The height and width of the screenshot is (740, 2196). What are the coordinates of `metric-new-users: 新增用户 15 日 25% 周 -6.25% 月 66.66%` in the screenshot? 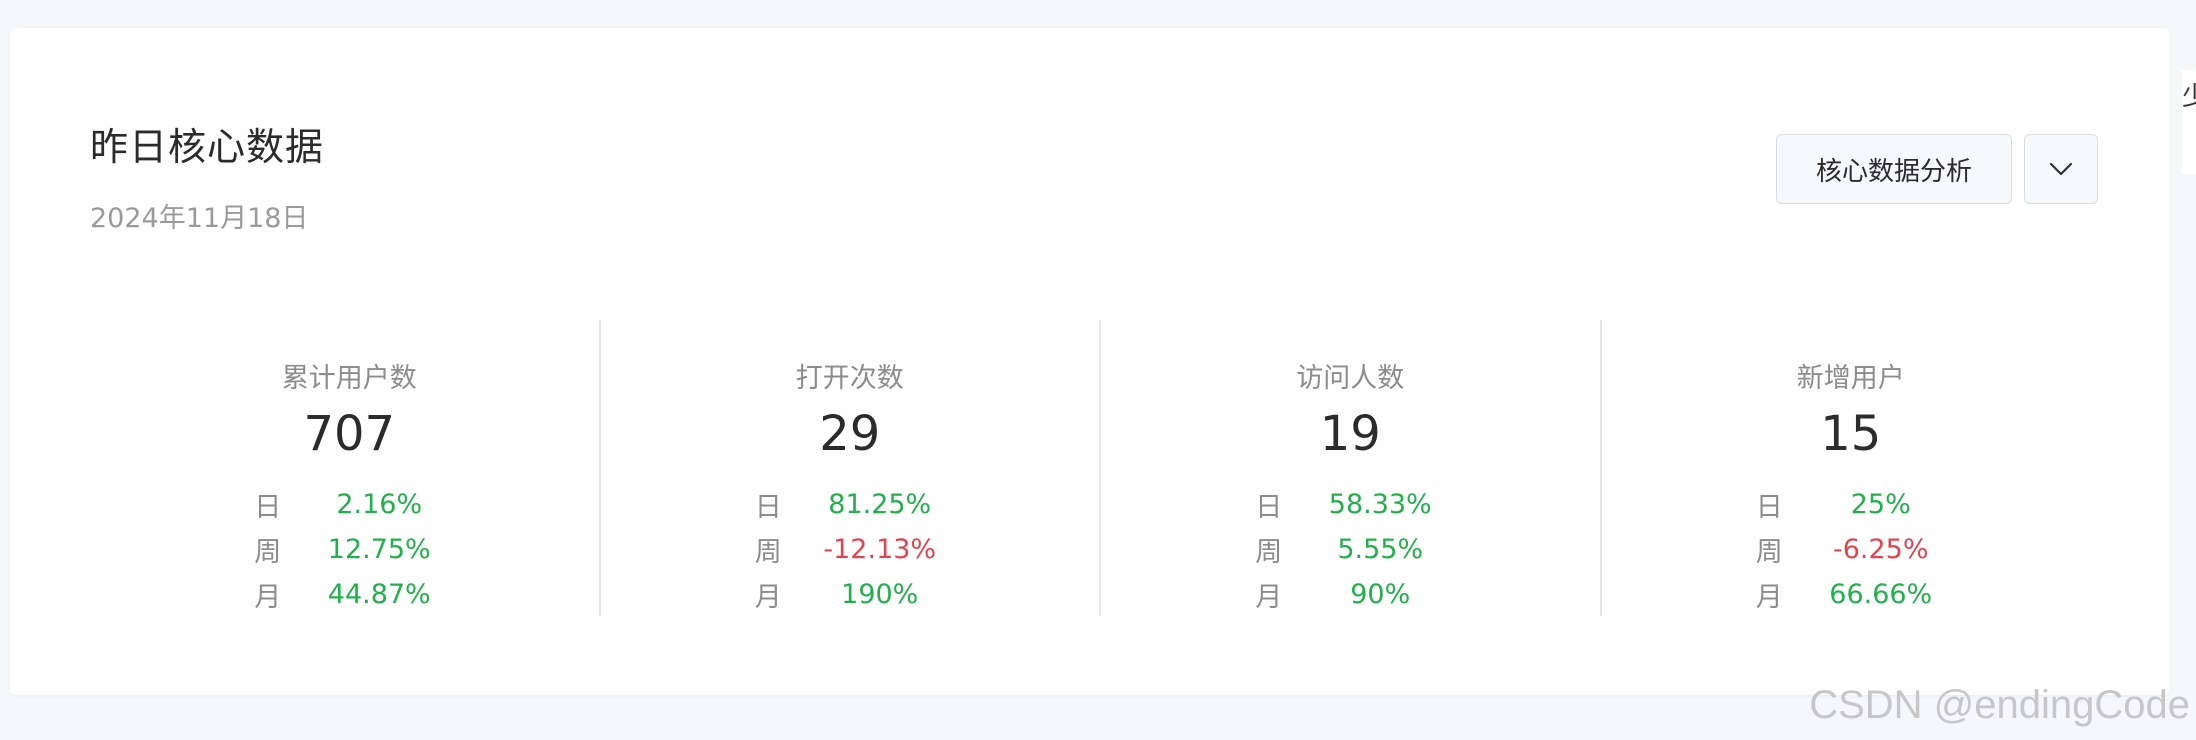 It's located at (1850, 468).